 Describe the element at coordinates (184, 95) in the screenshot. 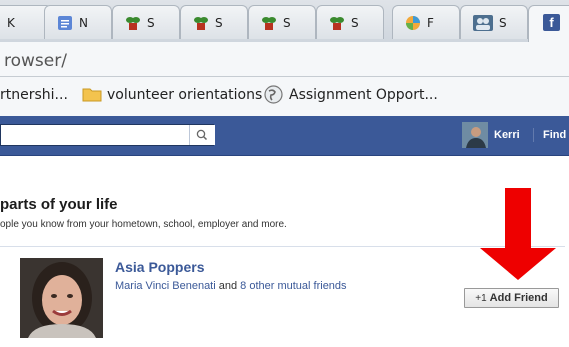

I see `bookmark-volunteer-orientations: volunteer orientations` at that location.